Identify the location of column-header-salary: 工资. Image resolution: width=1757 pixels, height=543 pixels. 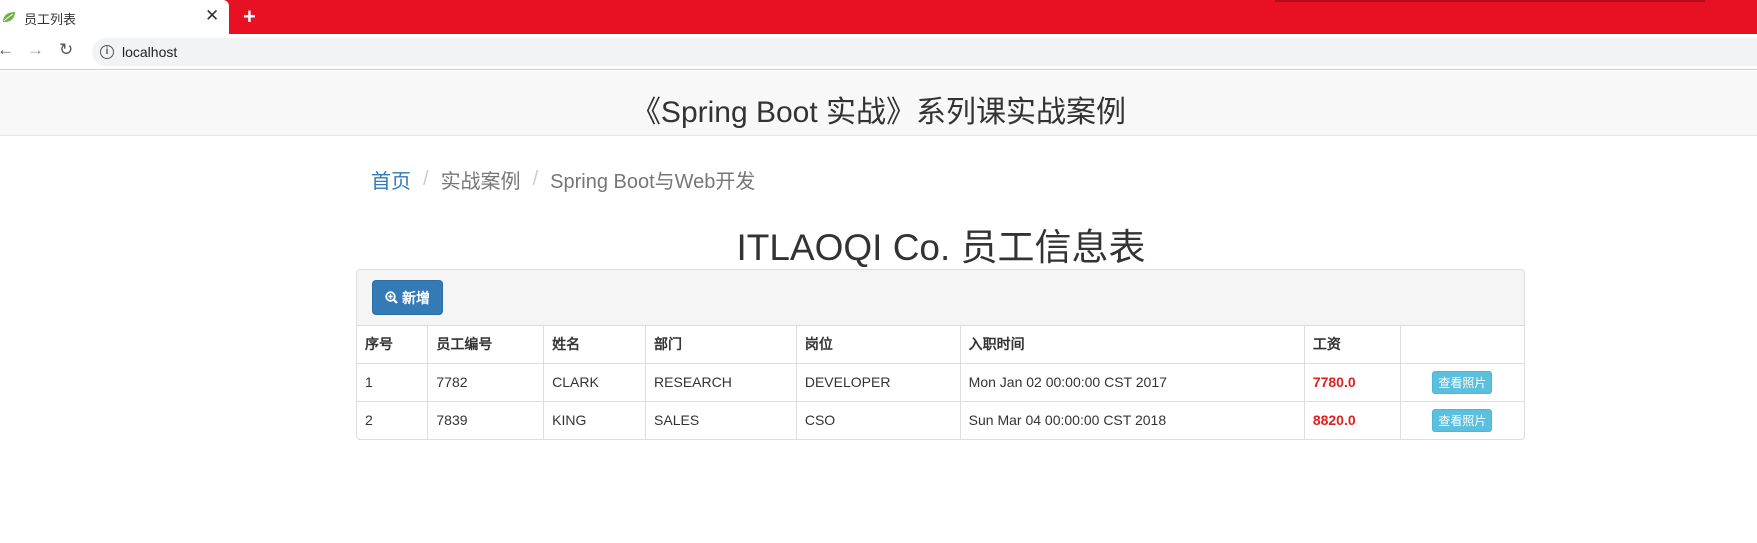
(1352, 345).